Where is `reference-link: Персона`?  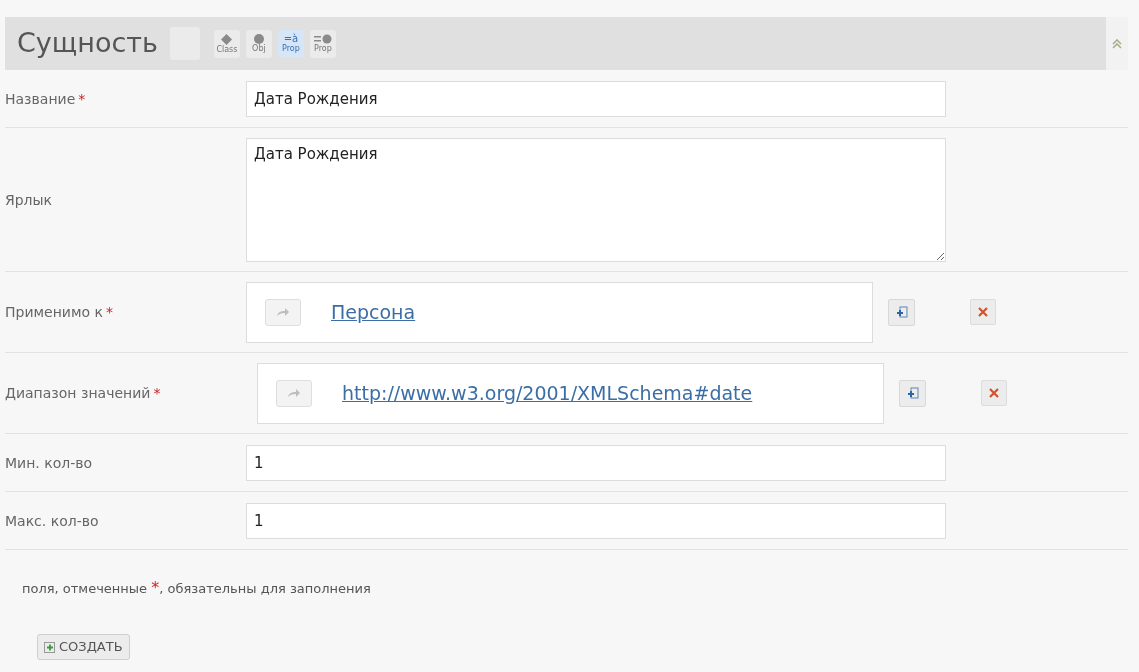 reference-link: Персона is located at coordinates (373, 312).